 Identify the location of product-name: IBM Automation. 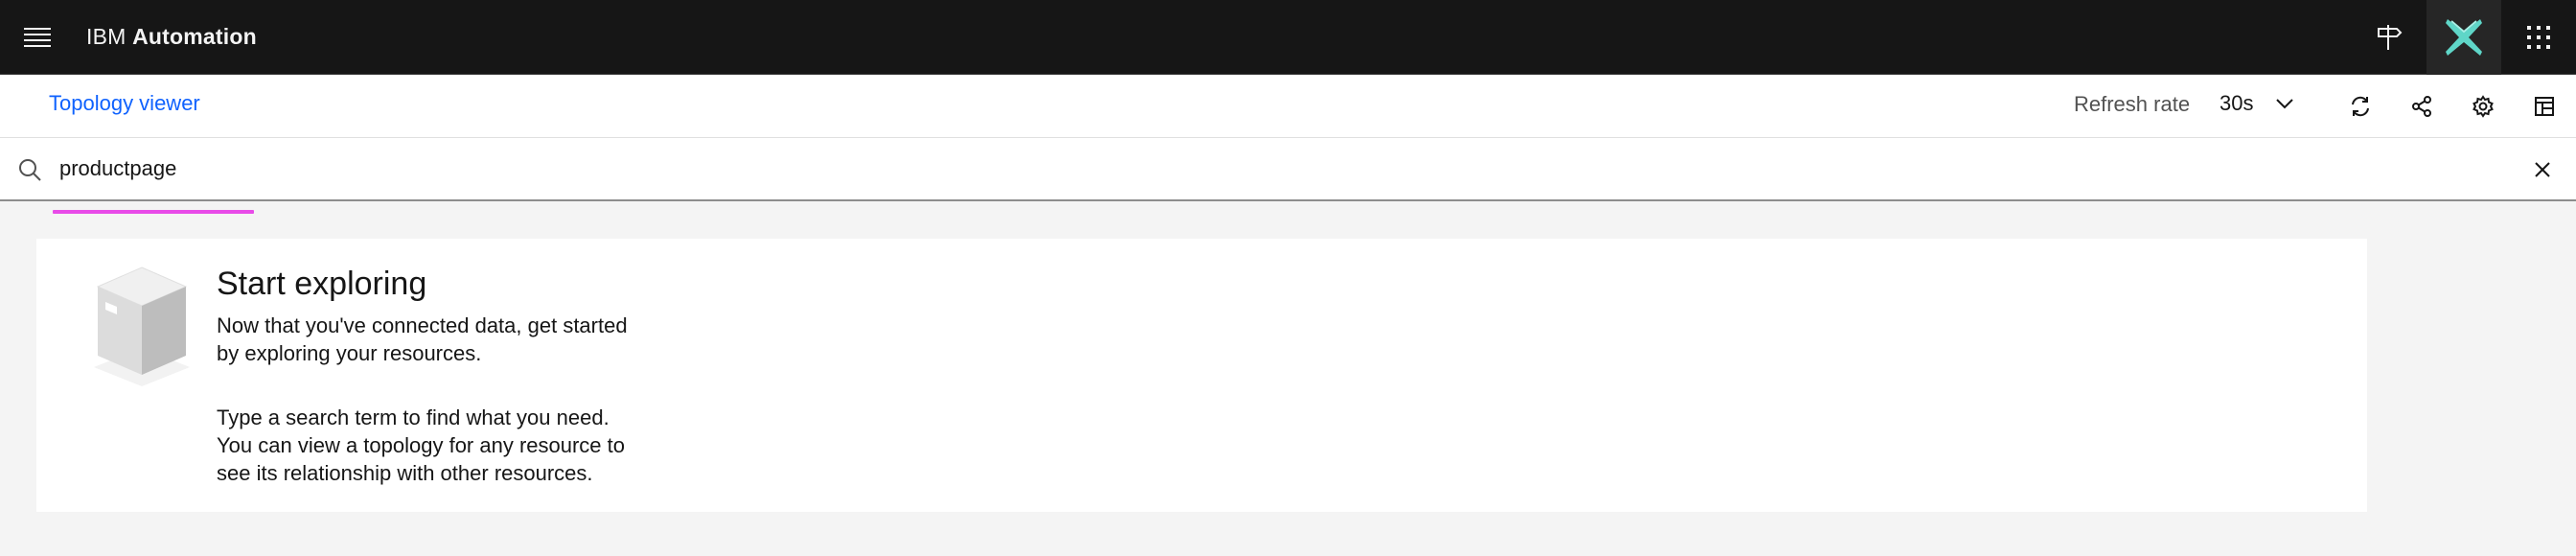
(171, 37).